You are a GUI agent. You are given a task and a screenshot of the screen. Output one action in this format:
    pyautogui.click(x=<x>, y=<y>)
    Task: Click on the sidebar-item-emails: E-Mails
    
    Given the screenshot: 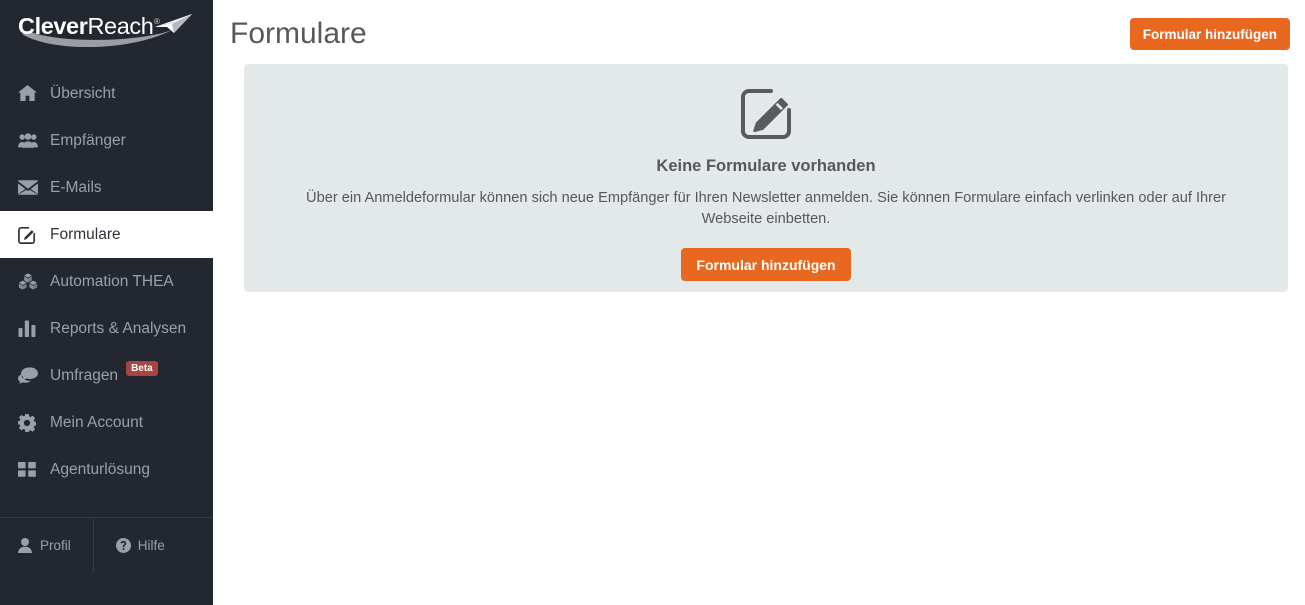 What is the action you would take?
    pyautogui.click(x=106, y=187)
    